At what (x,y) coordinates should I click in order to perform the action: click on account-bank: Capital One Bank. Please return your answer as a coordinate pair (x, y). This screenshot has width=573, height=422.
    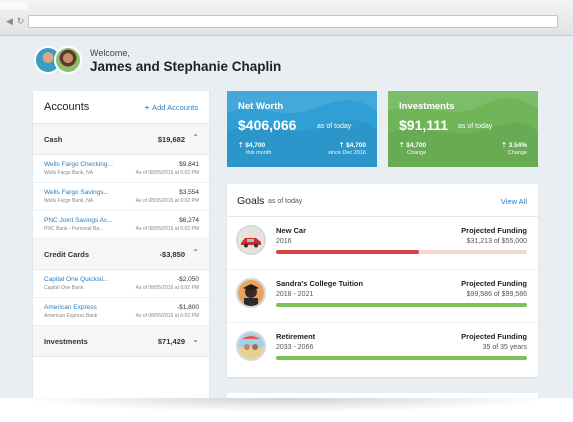
    Looking at the image, I should click on (64, 288).